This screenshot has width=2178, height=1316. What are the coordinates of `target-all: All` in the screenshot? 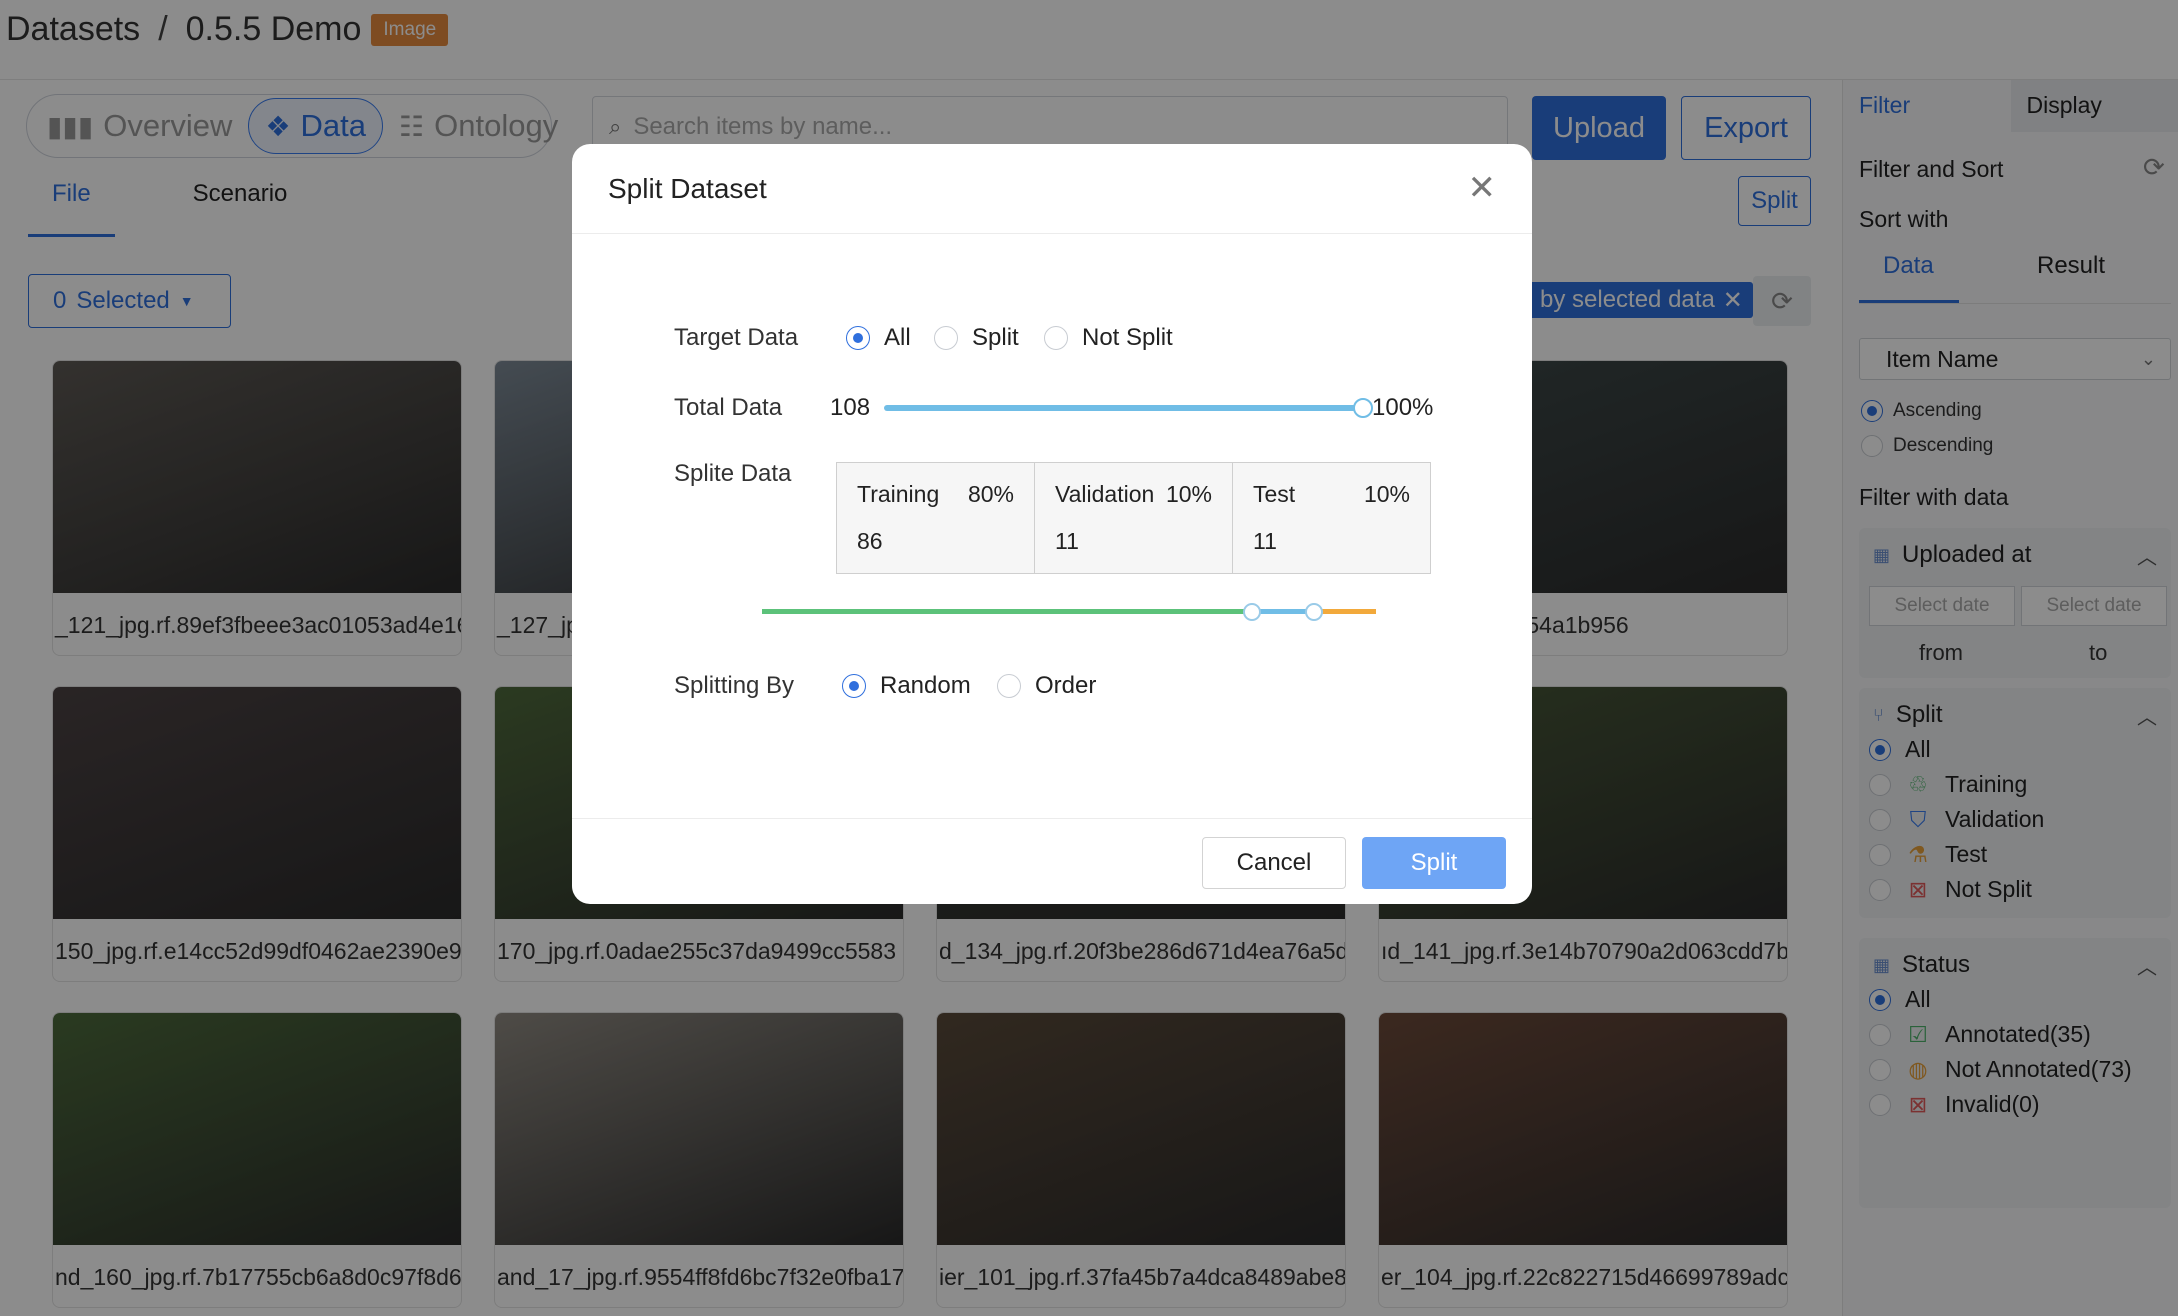 It's located at (878, 338).